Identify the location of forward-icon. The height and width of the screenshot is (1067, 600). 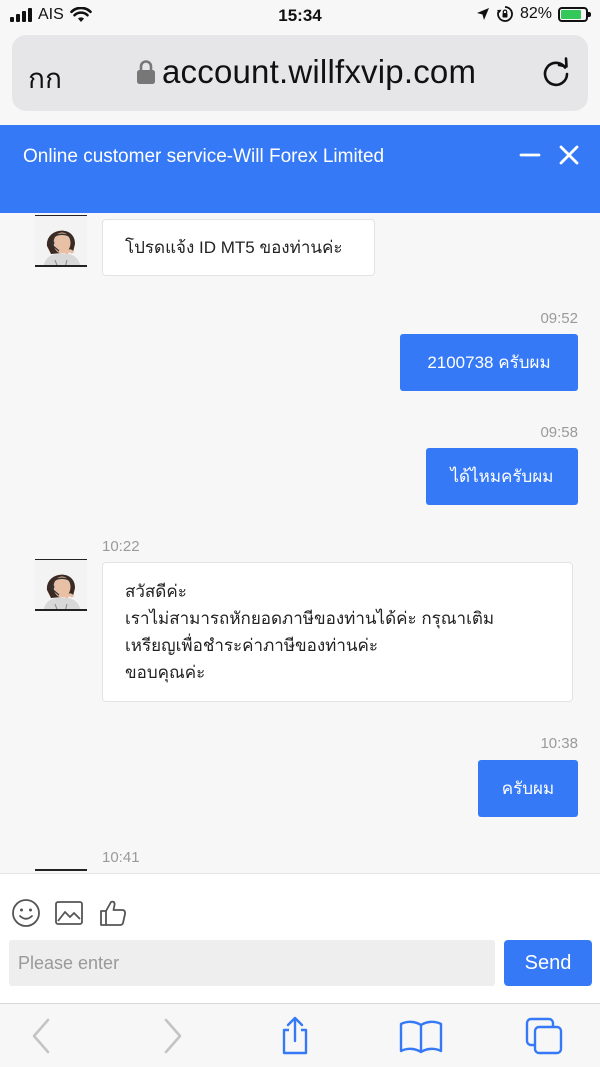
(172, 1036).